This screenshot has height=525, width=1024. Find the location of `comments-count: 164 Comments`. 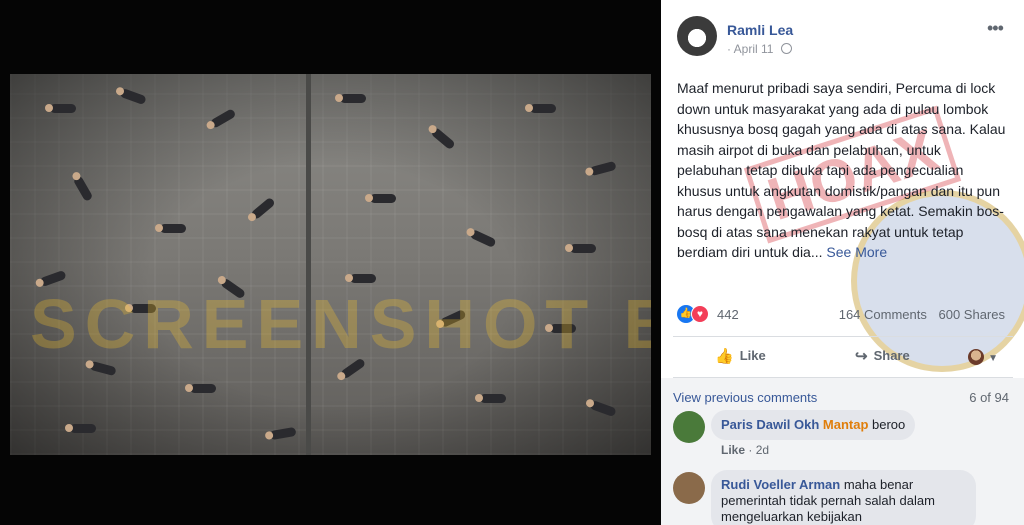

comments-count: 164 Comments is located at coordinates (883, 314).